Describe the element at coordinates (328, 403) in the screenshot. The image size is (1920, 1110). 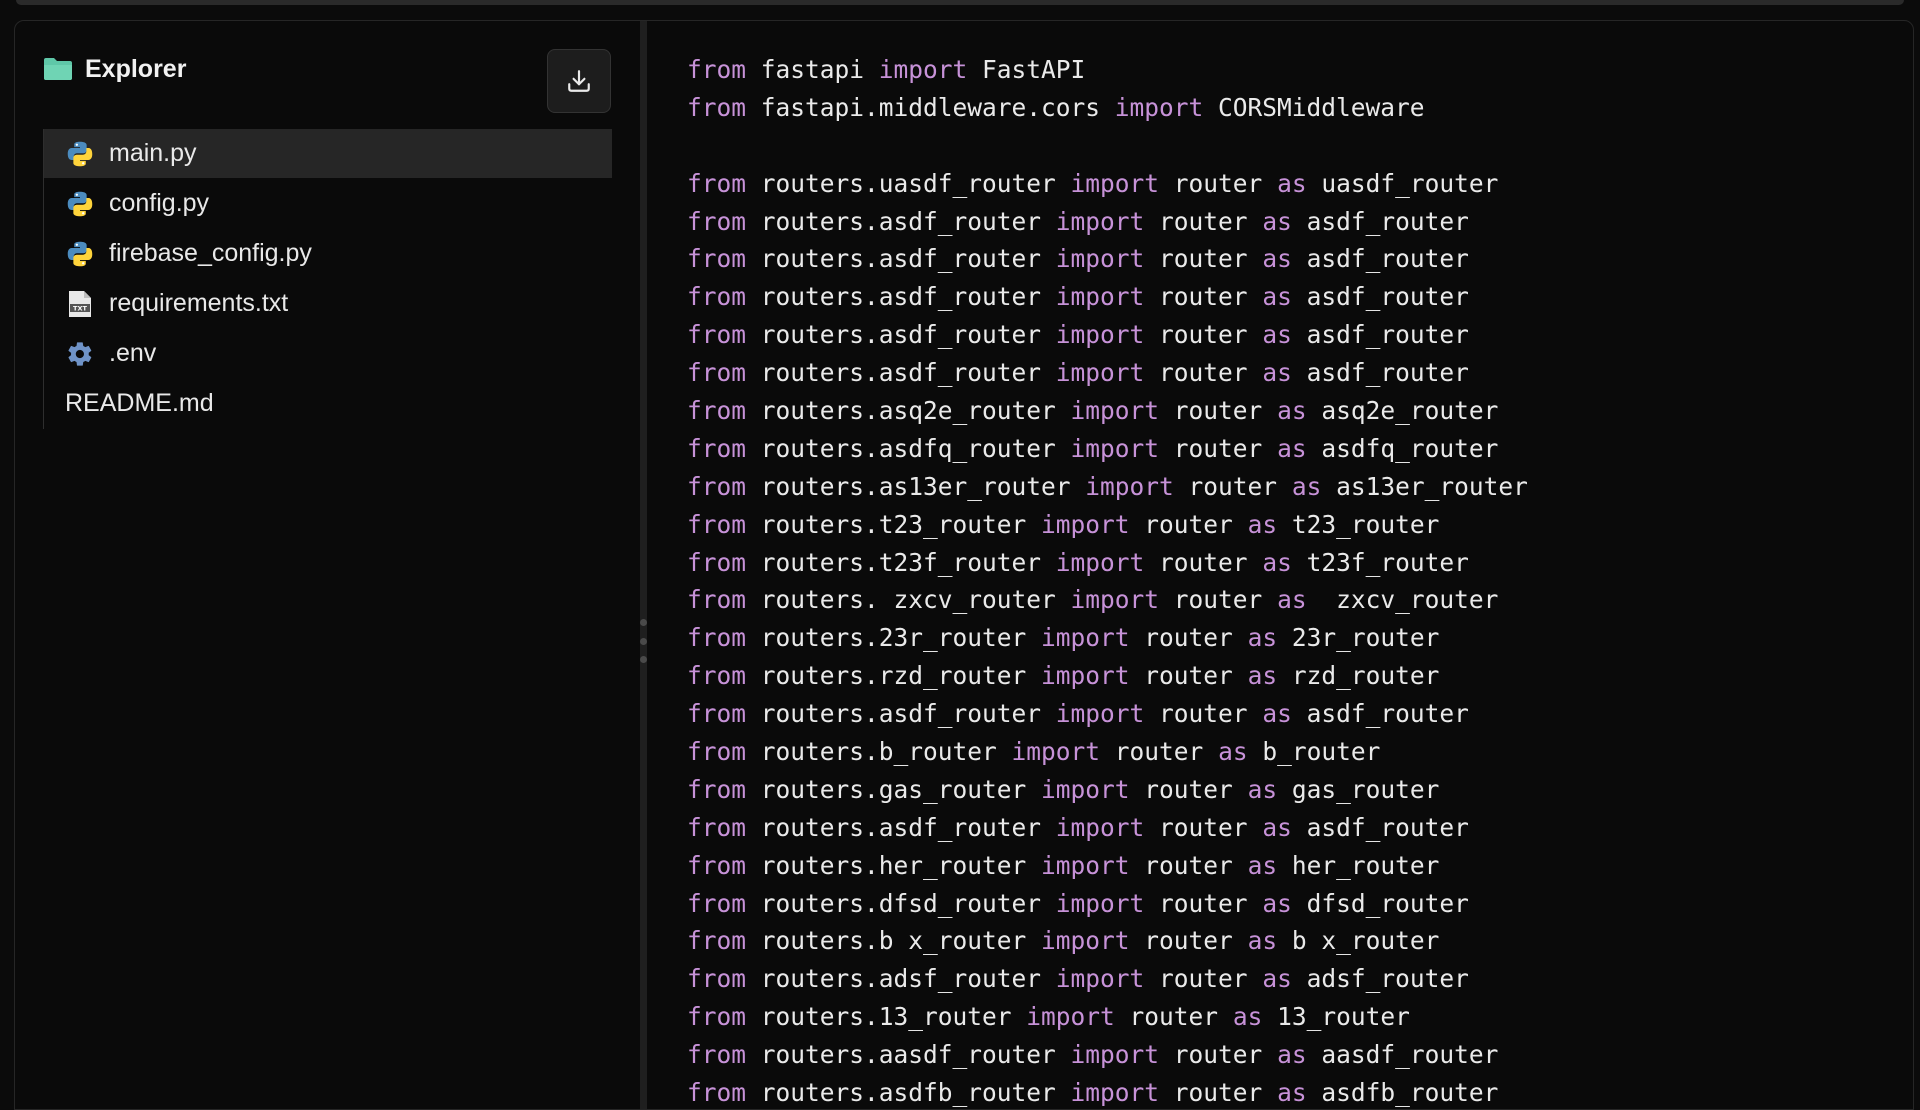
I see `file-item: README.md` at that location.